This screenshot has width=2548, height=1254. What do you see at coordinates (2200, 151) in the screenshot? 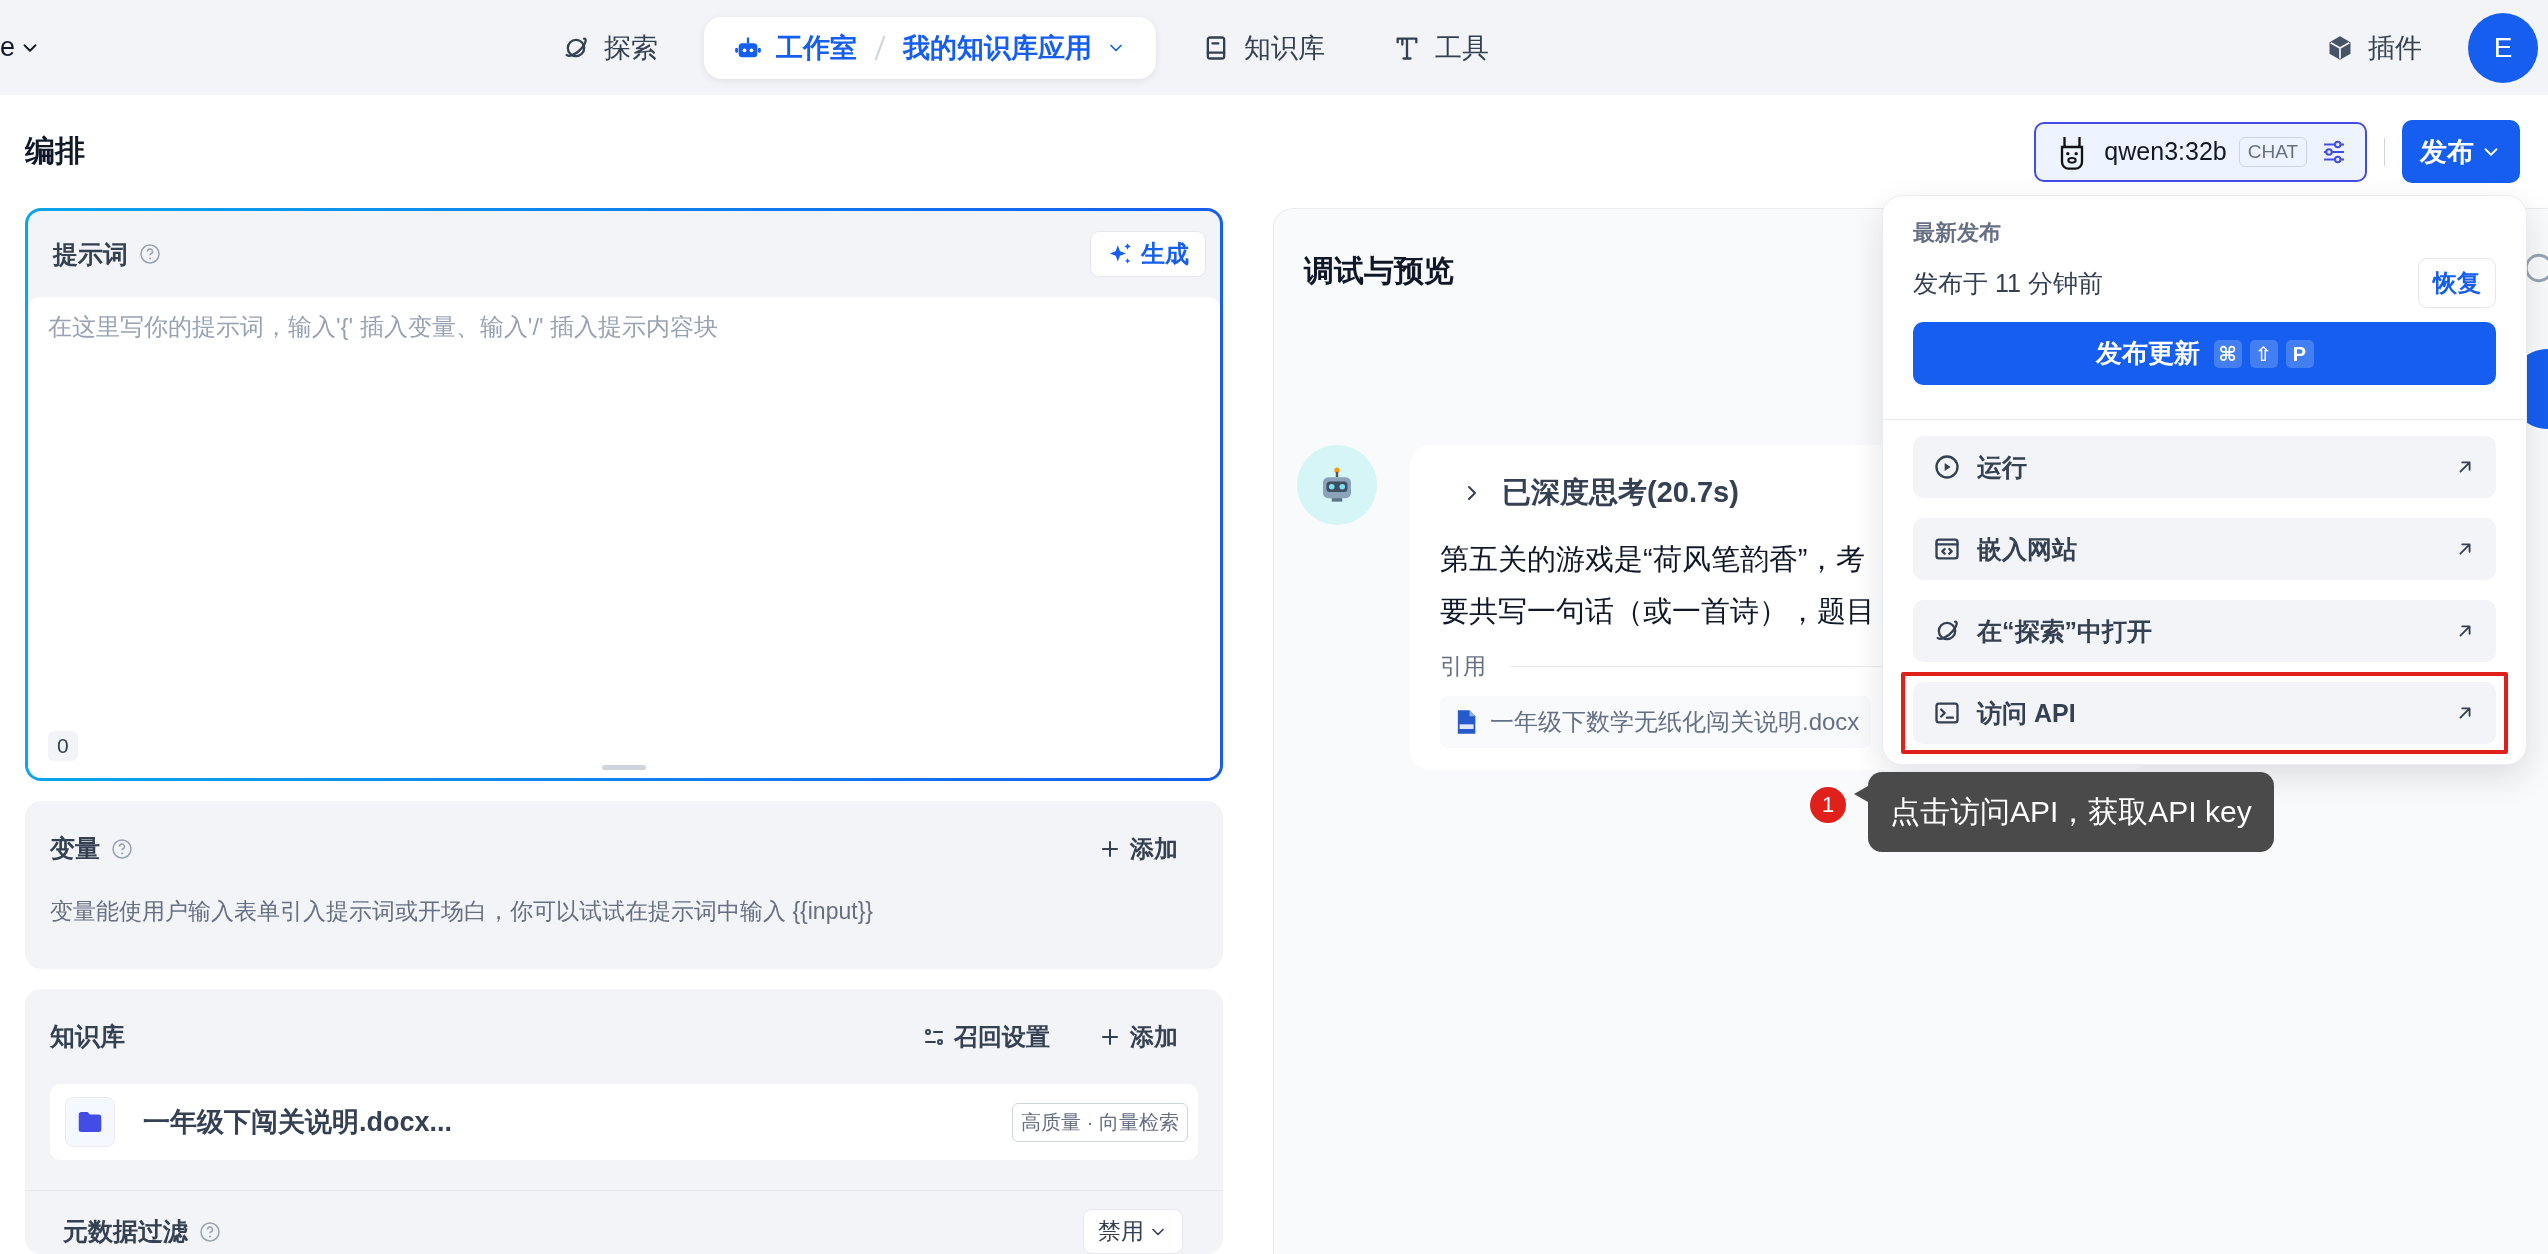
I see `model-selector: qwen3:32b CHAT` at bounding box center [2200, 151].